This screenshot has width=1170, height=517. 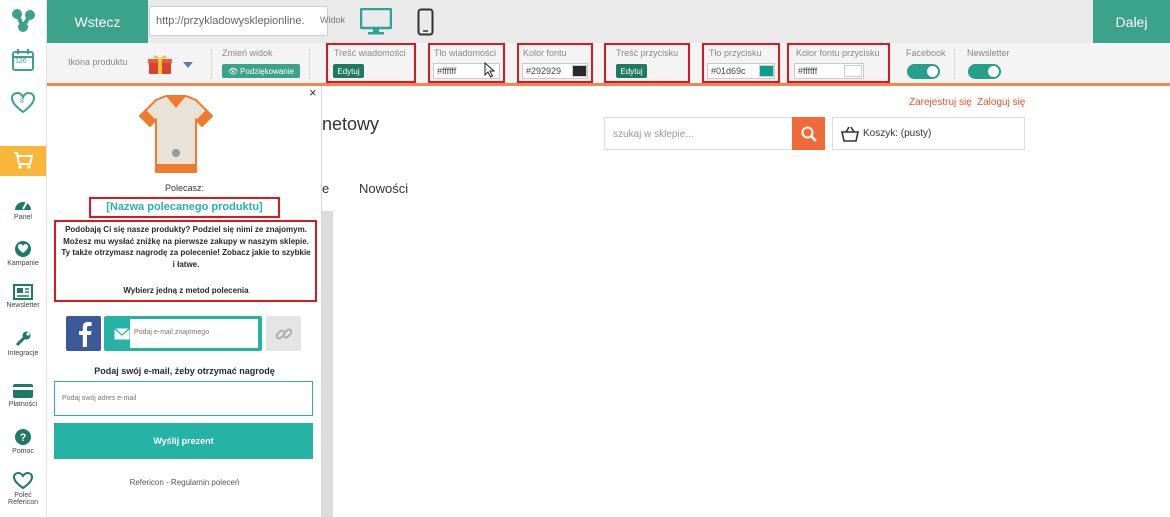 I want to click on newspaper-icon, so click(x=23, y=292).